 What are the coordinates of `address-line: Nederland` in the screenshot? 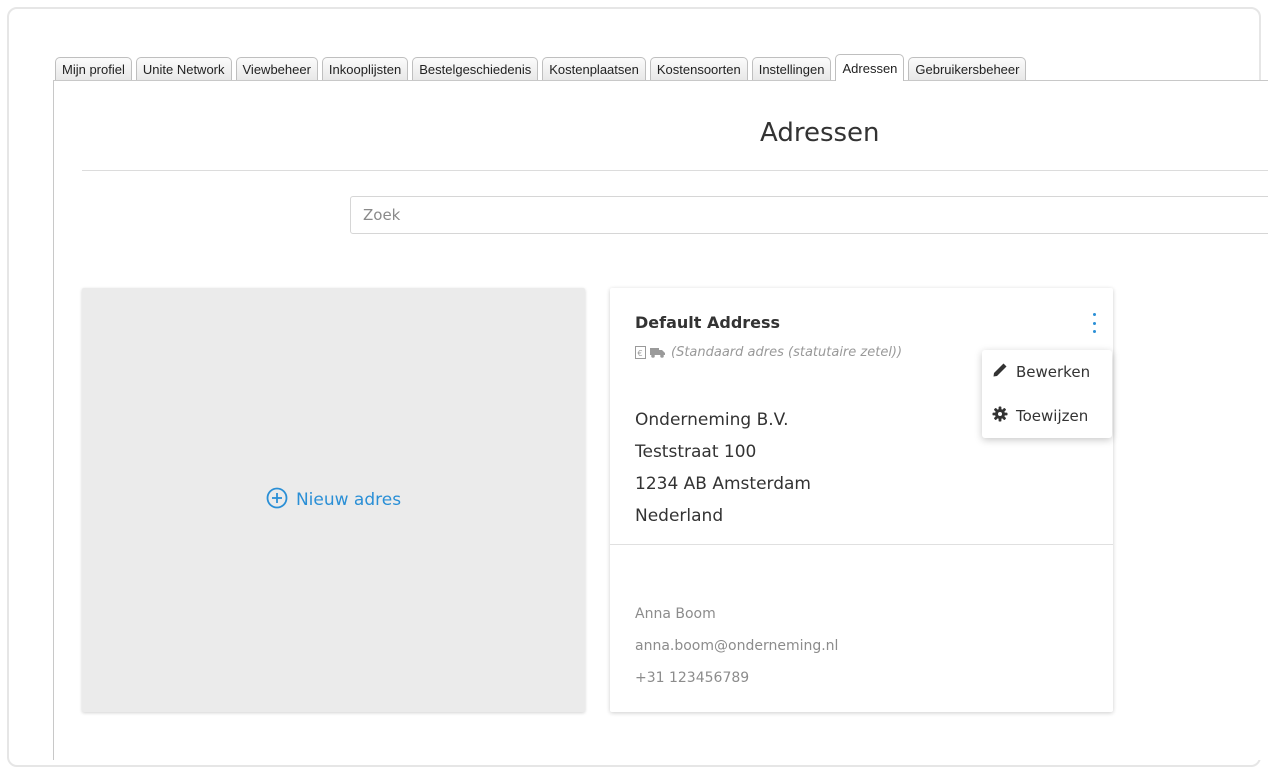 It's located at (679, 516).